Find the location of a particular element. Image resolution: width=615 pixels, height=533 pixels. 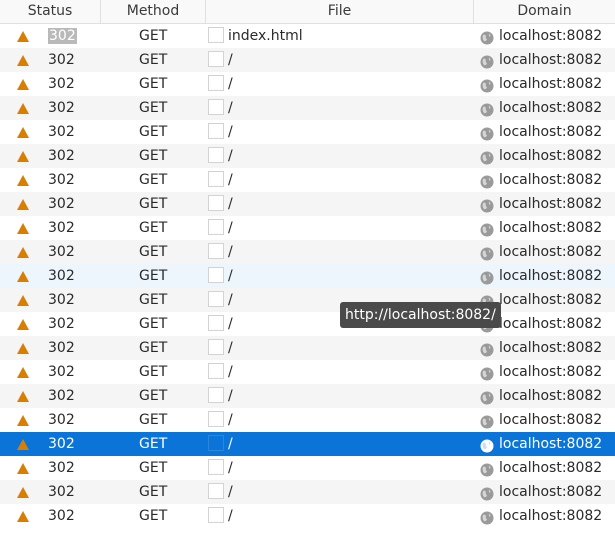

column-header-method: Method is located at coordinates (153, 11).